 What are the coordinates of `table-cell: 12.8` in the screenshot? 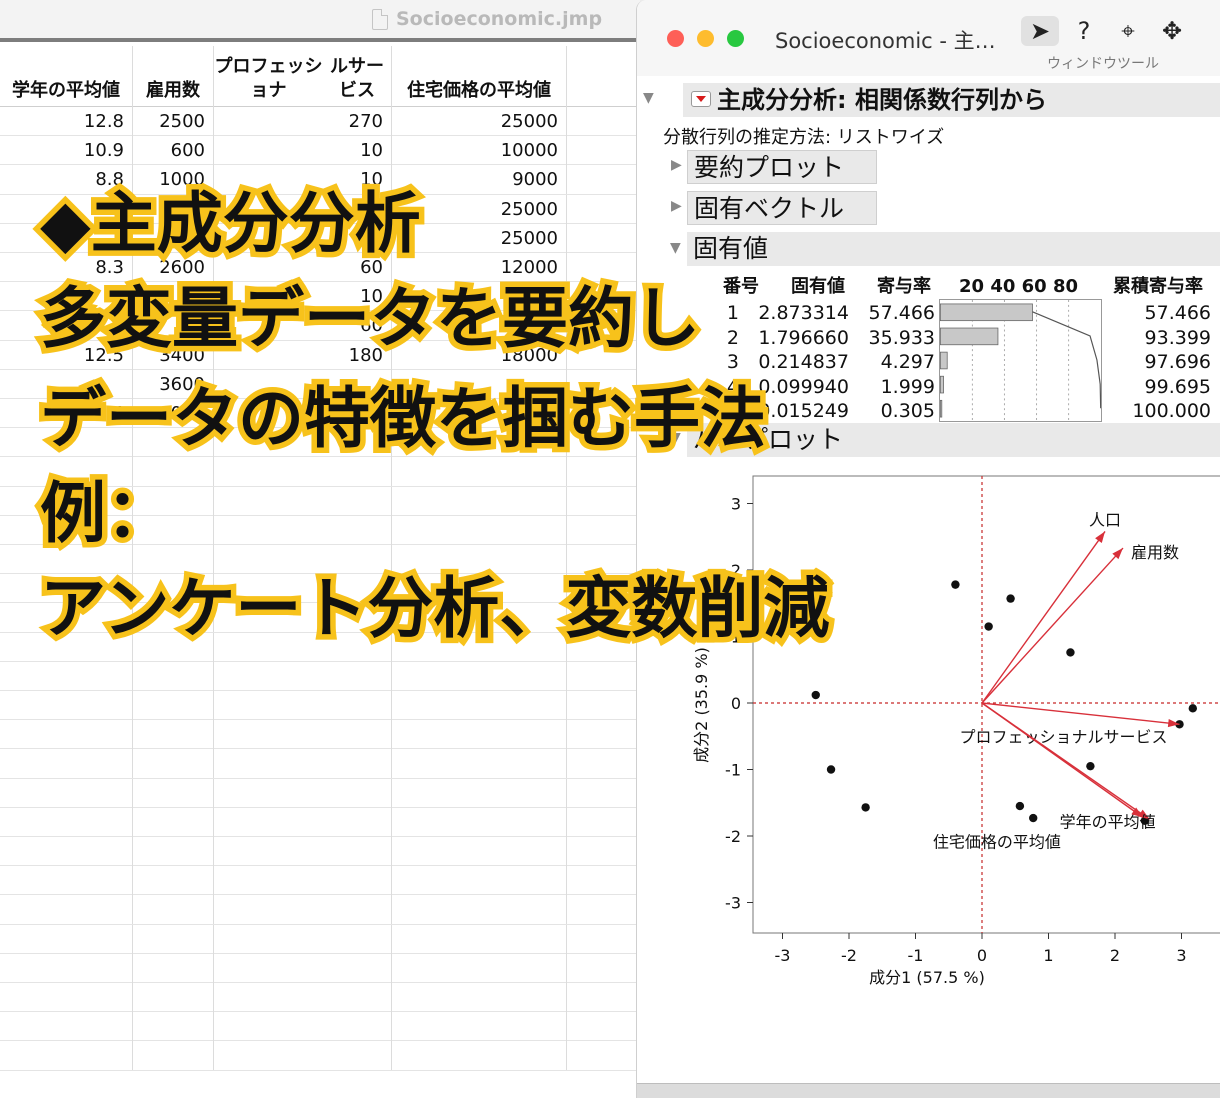 It's located at (66, 121).